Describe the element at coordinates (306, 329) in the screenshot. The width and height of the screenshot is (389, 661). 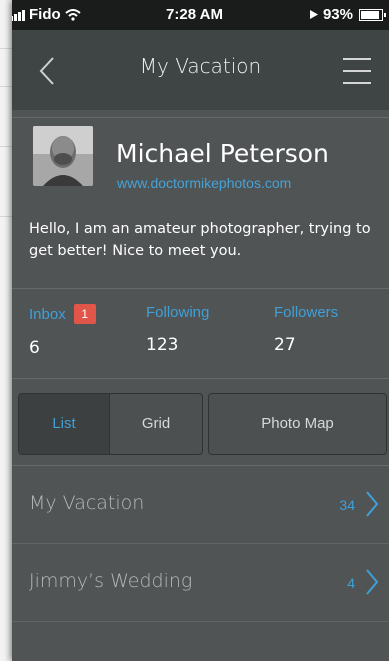
I see `stat-followers: Followers 27` at that location.